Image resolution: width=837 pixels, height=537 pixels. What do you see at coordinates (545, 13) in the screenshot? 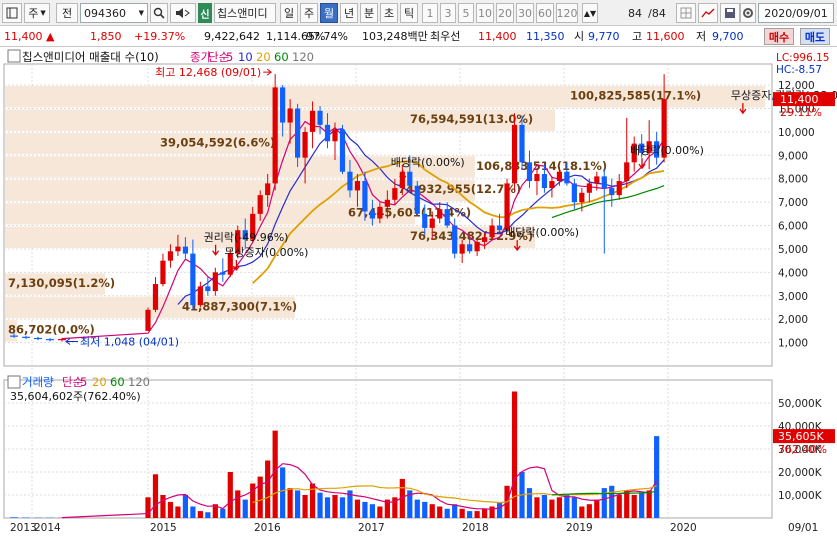
I see `interval-60: 60` at bounding box center [545, 13].